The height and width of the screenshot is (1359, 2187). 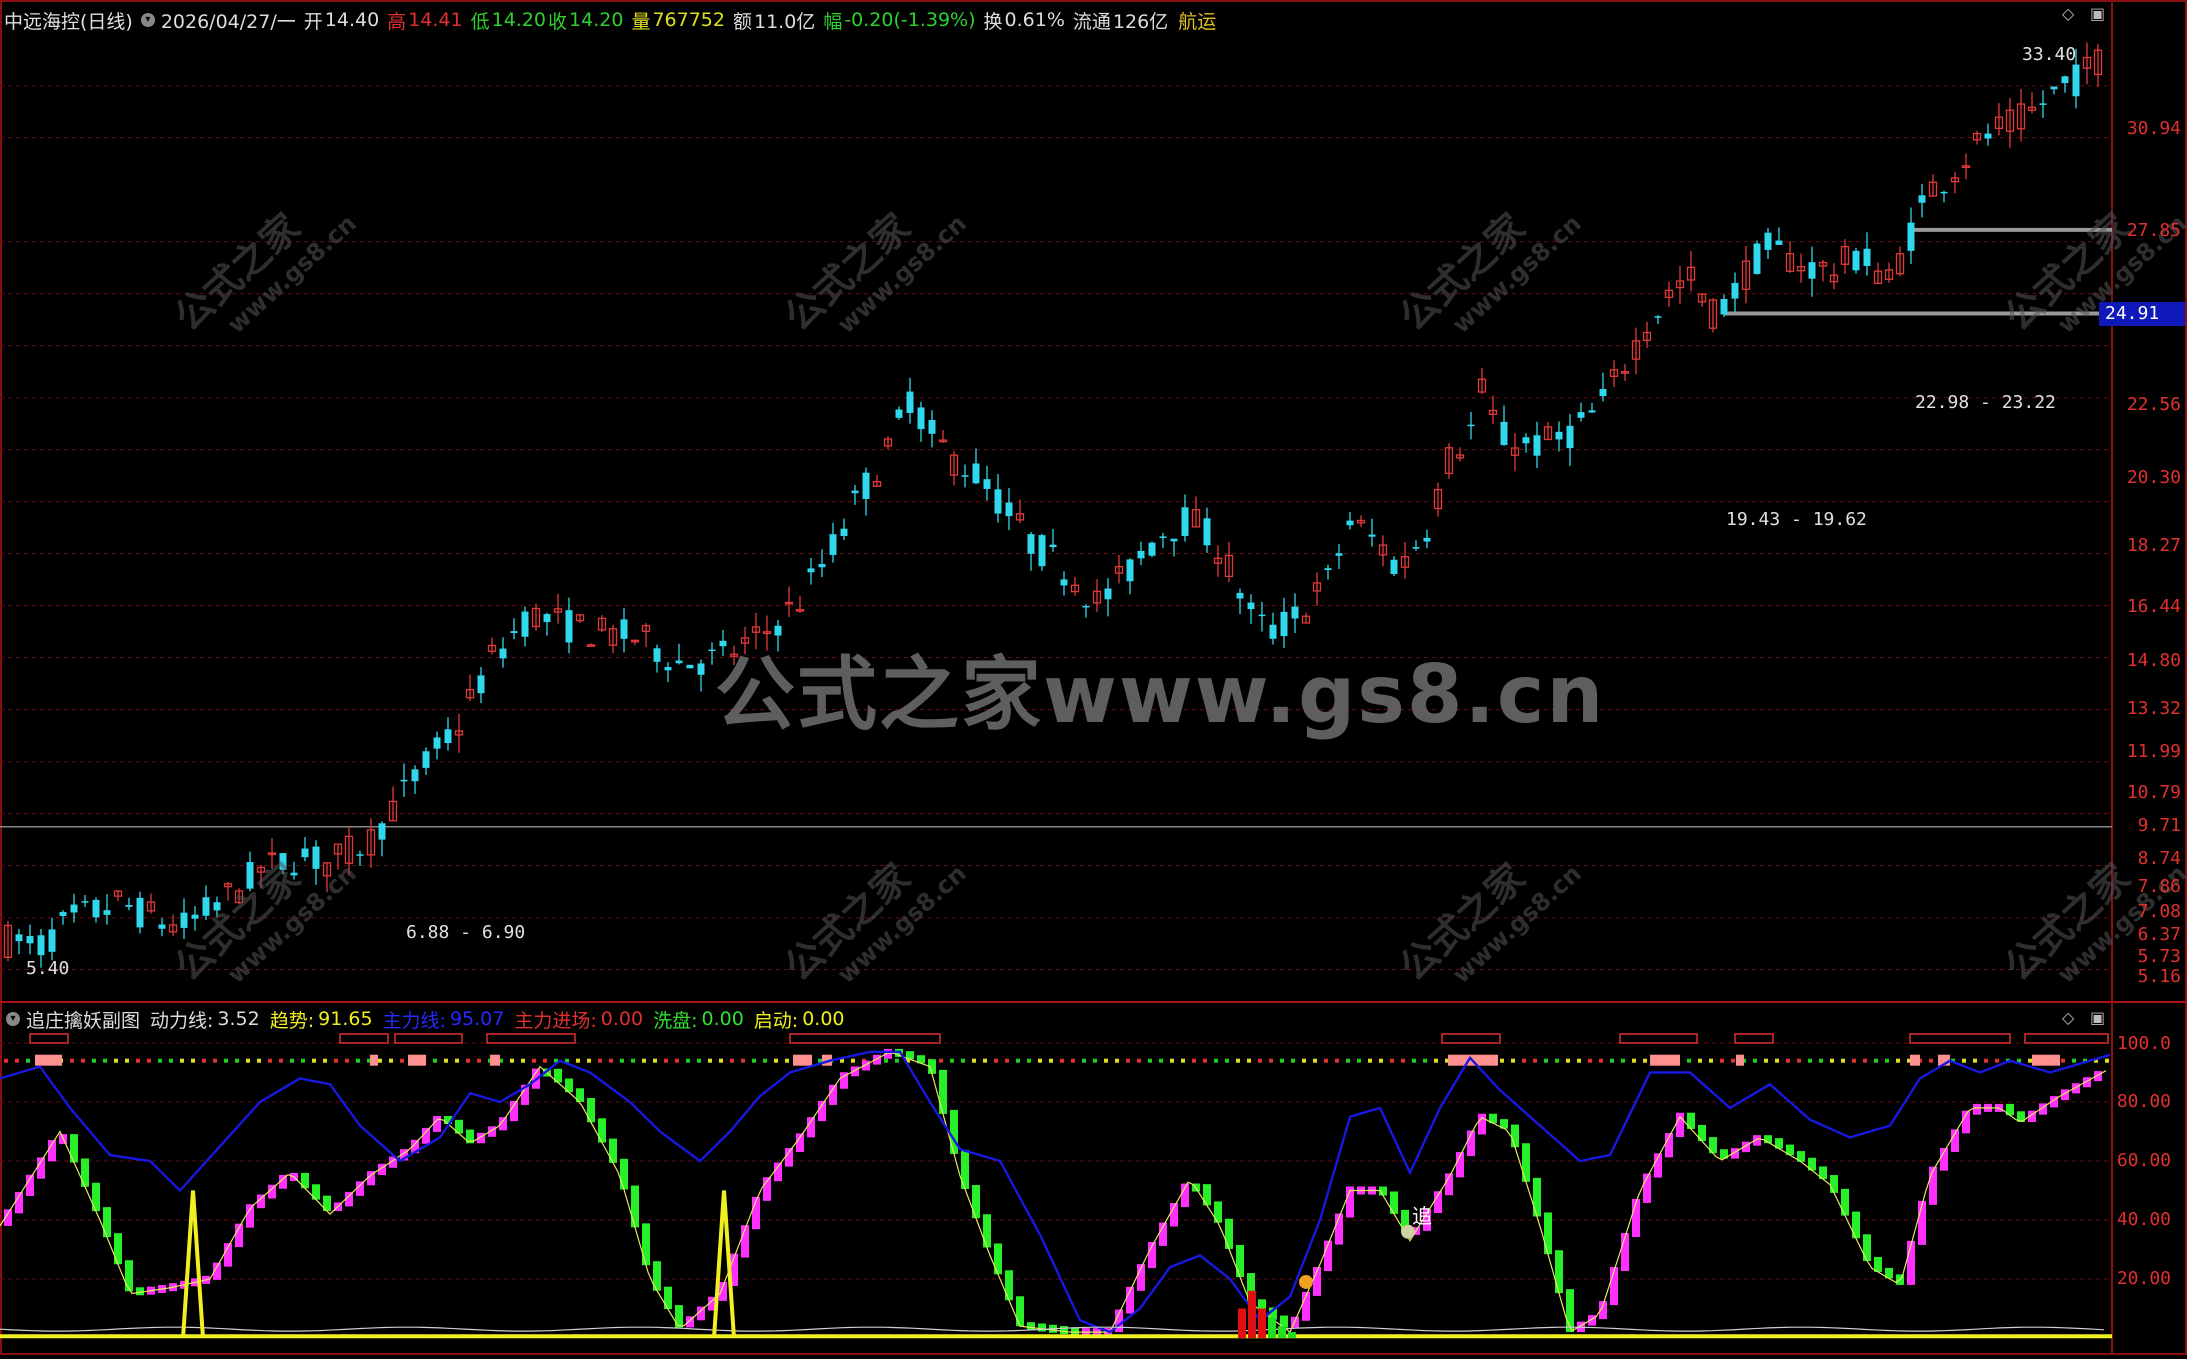 I want to click on volume-value: 767752, so click(x=688, y=20).